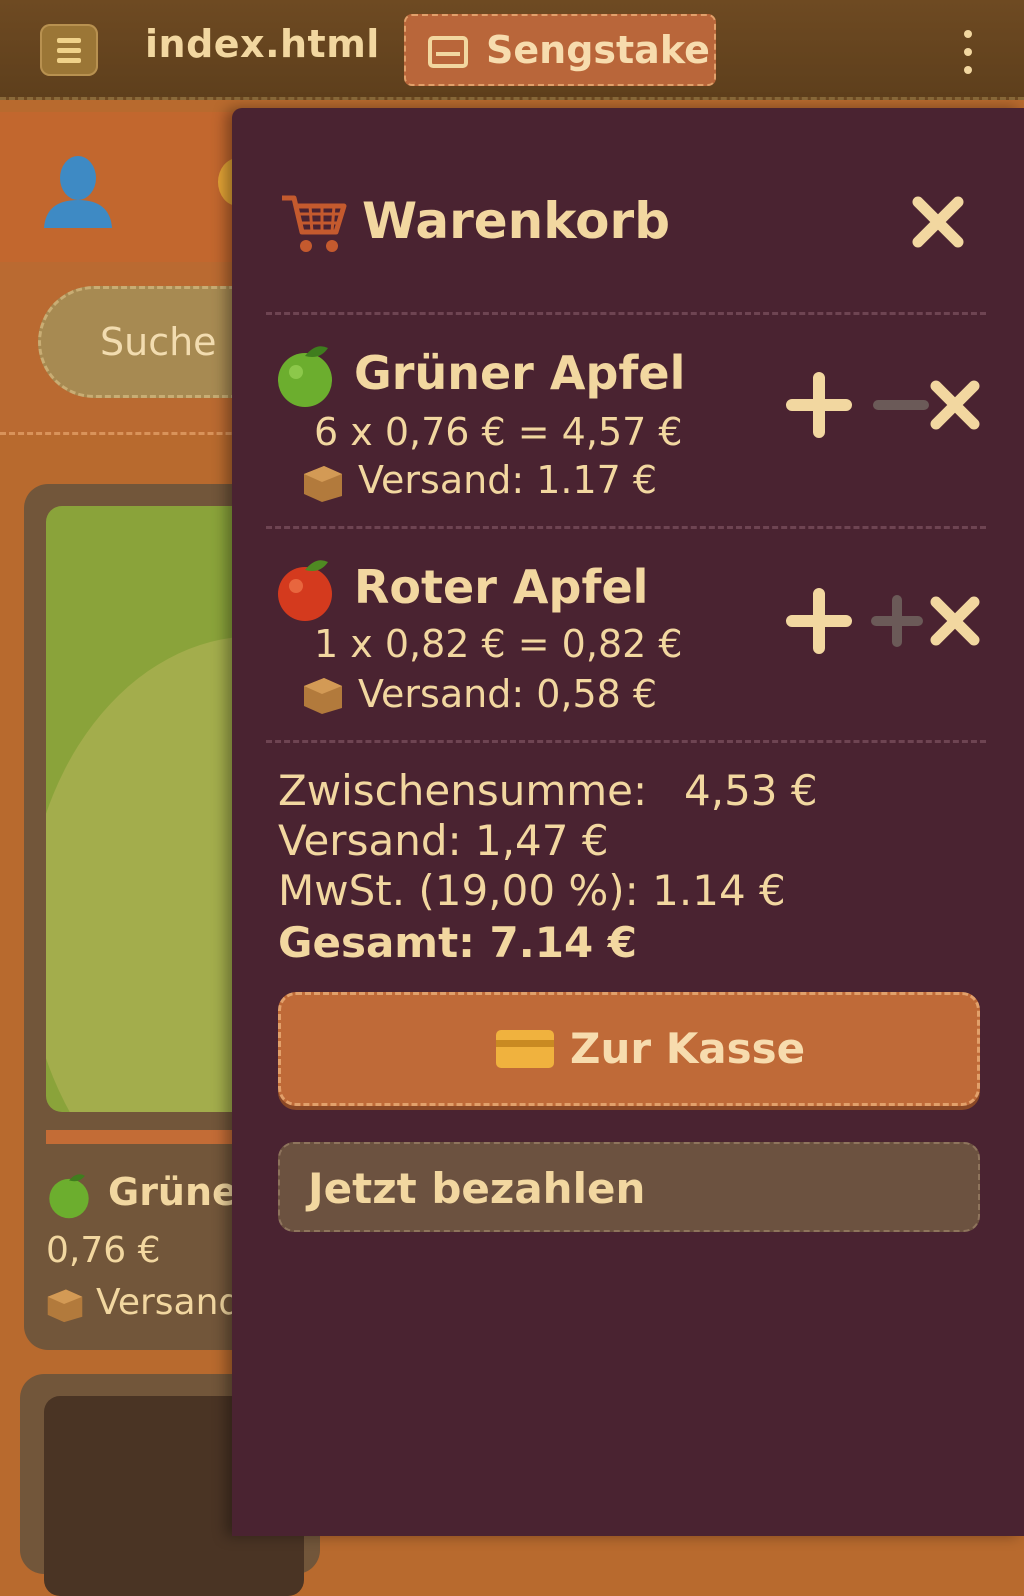 This screenshot has height=1596, width=1024. What do you see at coordinates (458, 942) in the screenshot?
I see `grand-total: Gesamt: 7.14 €` at bounding box center [458, 942].